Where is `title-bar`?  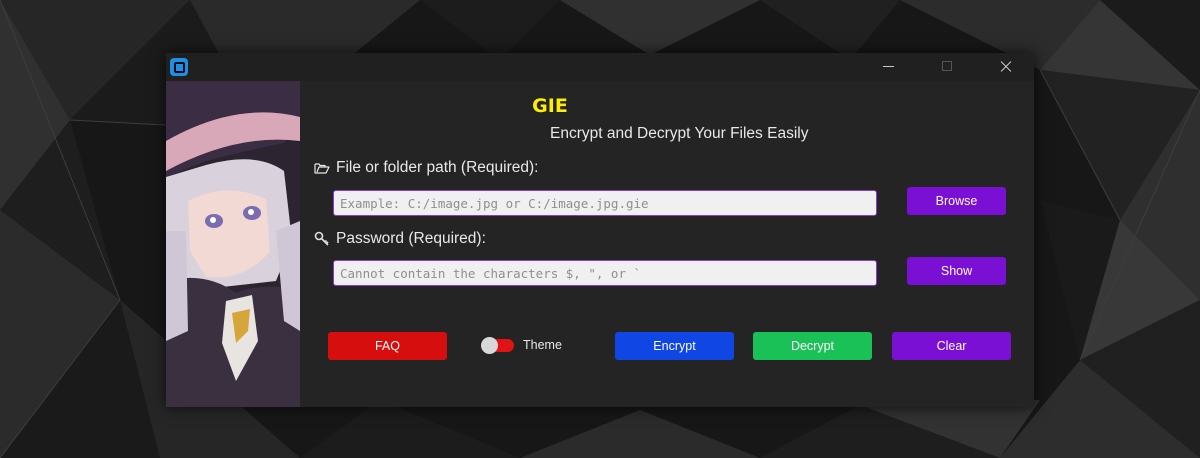 title-bar is located at coordinates (600, 67).